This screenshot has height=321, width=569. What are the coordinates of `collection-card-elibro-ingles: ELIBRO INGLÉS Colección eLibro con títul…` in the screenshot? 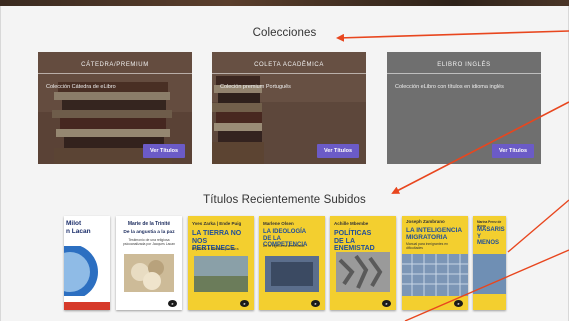 It's located at (464, 108).